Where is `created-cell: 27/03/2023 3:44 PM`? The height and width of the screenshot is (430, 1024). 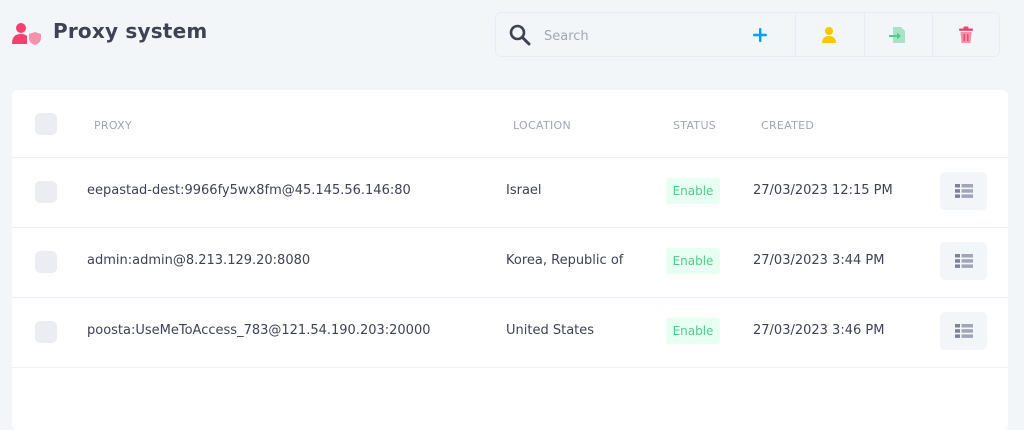 created-cell: 27/03/2023 3:44 PM is located at coordinates (819, 260).